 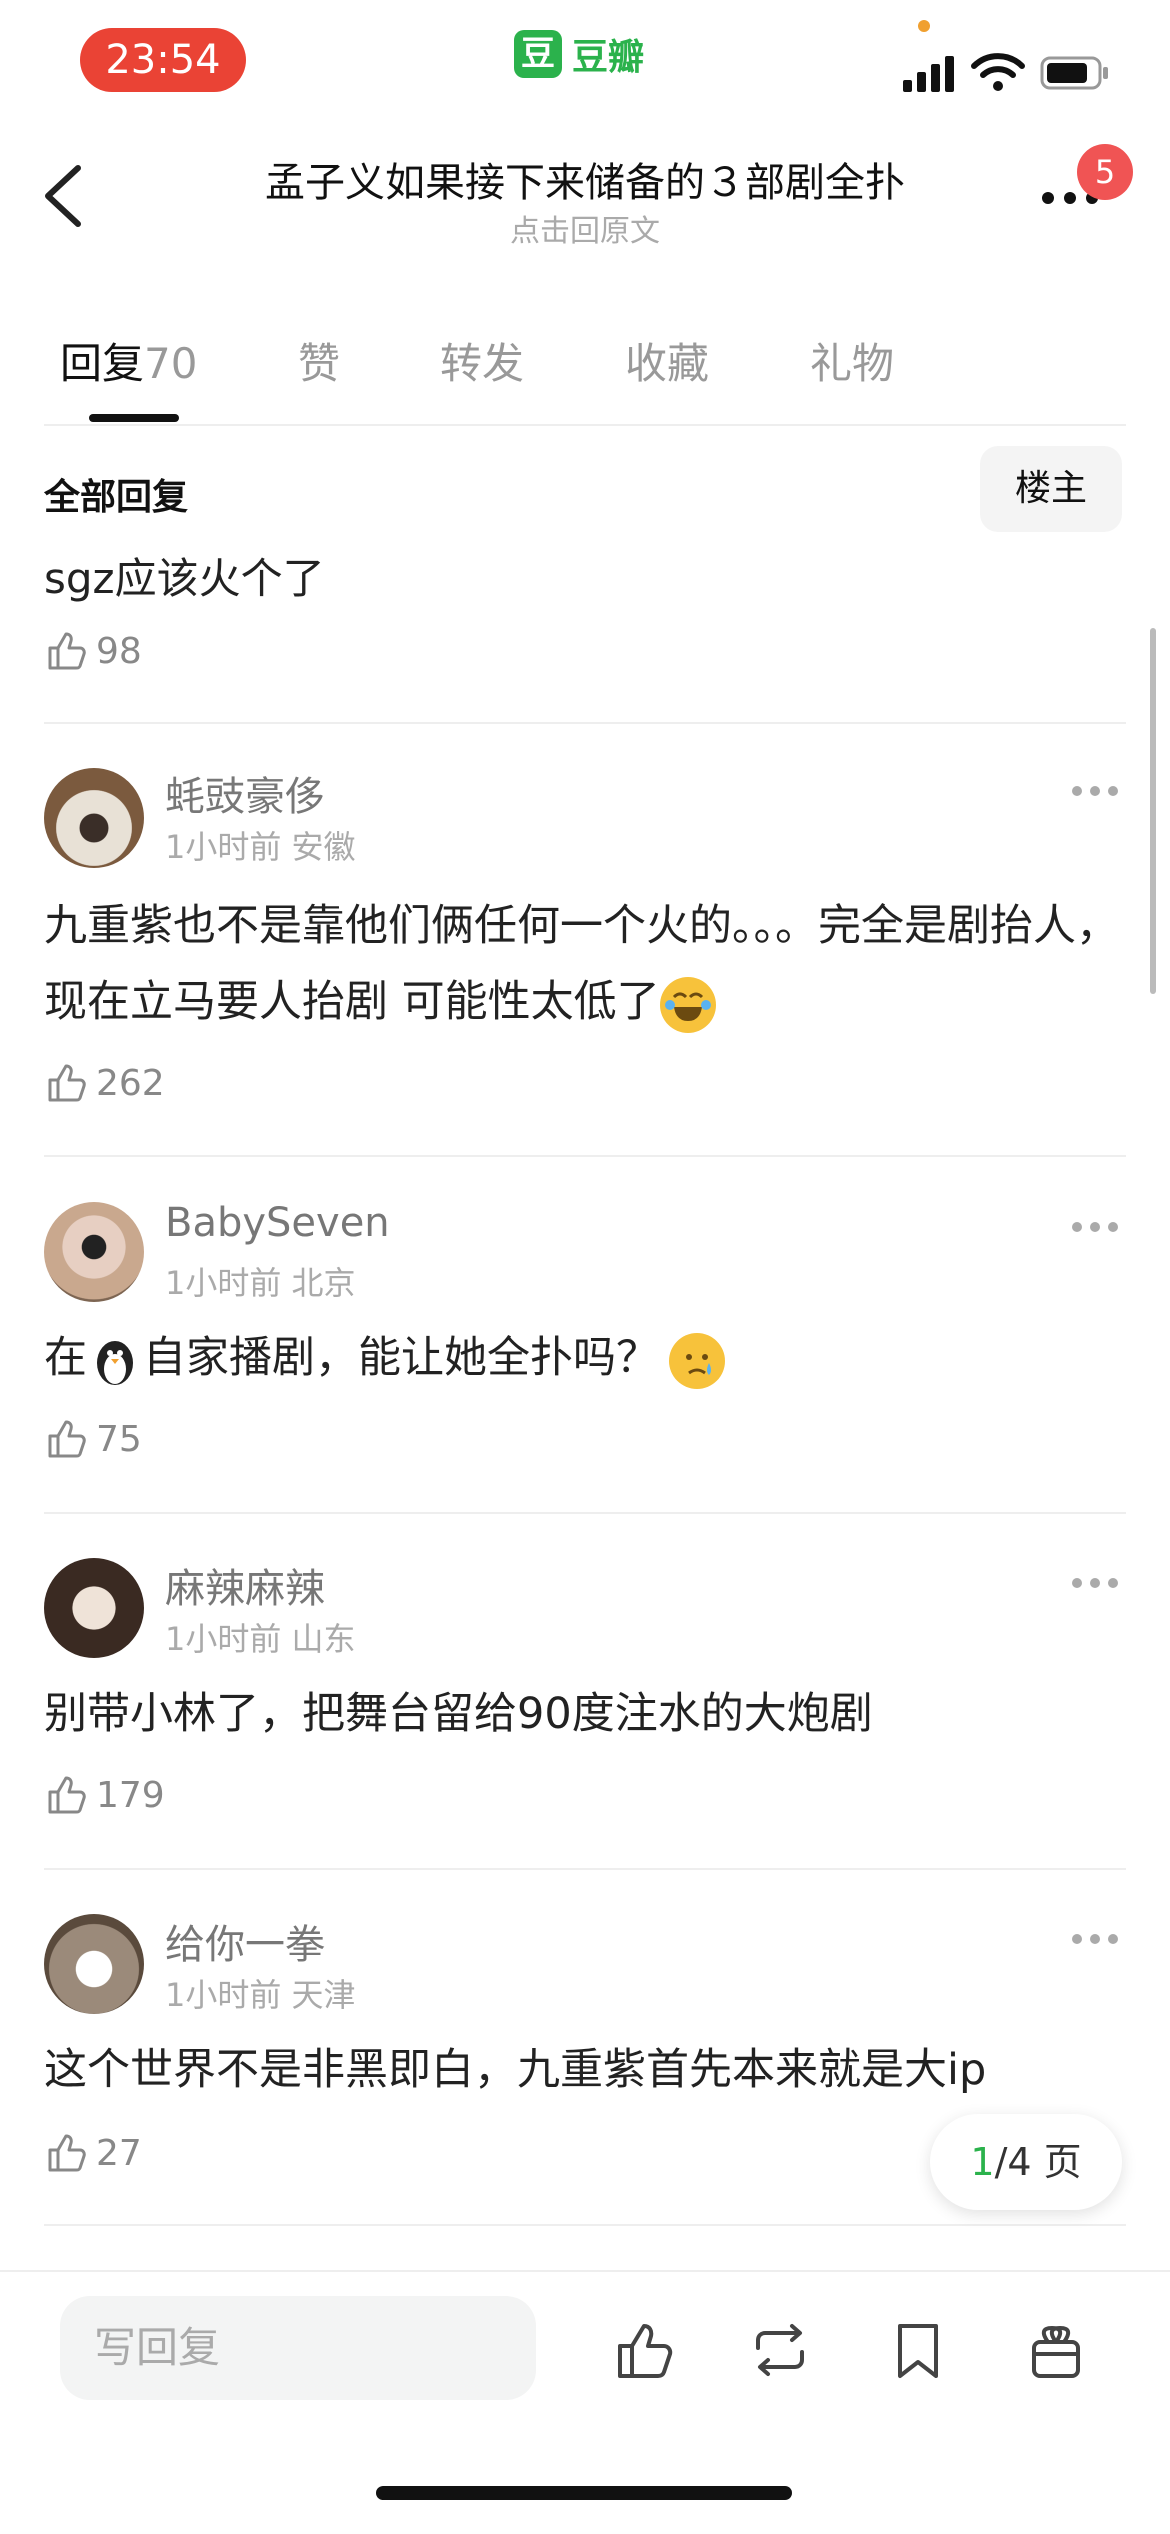 What do you see at coordinates (119, 1439) in the screenshot?
I see `like-count: 75` at bounding box center [119, 1439].